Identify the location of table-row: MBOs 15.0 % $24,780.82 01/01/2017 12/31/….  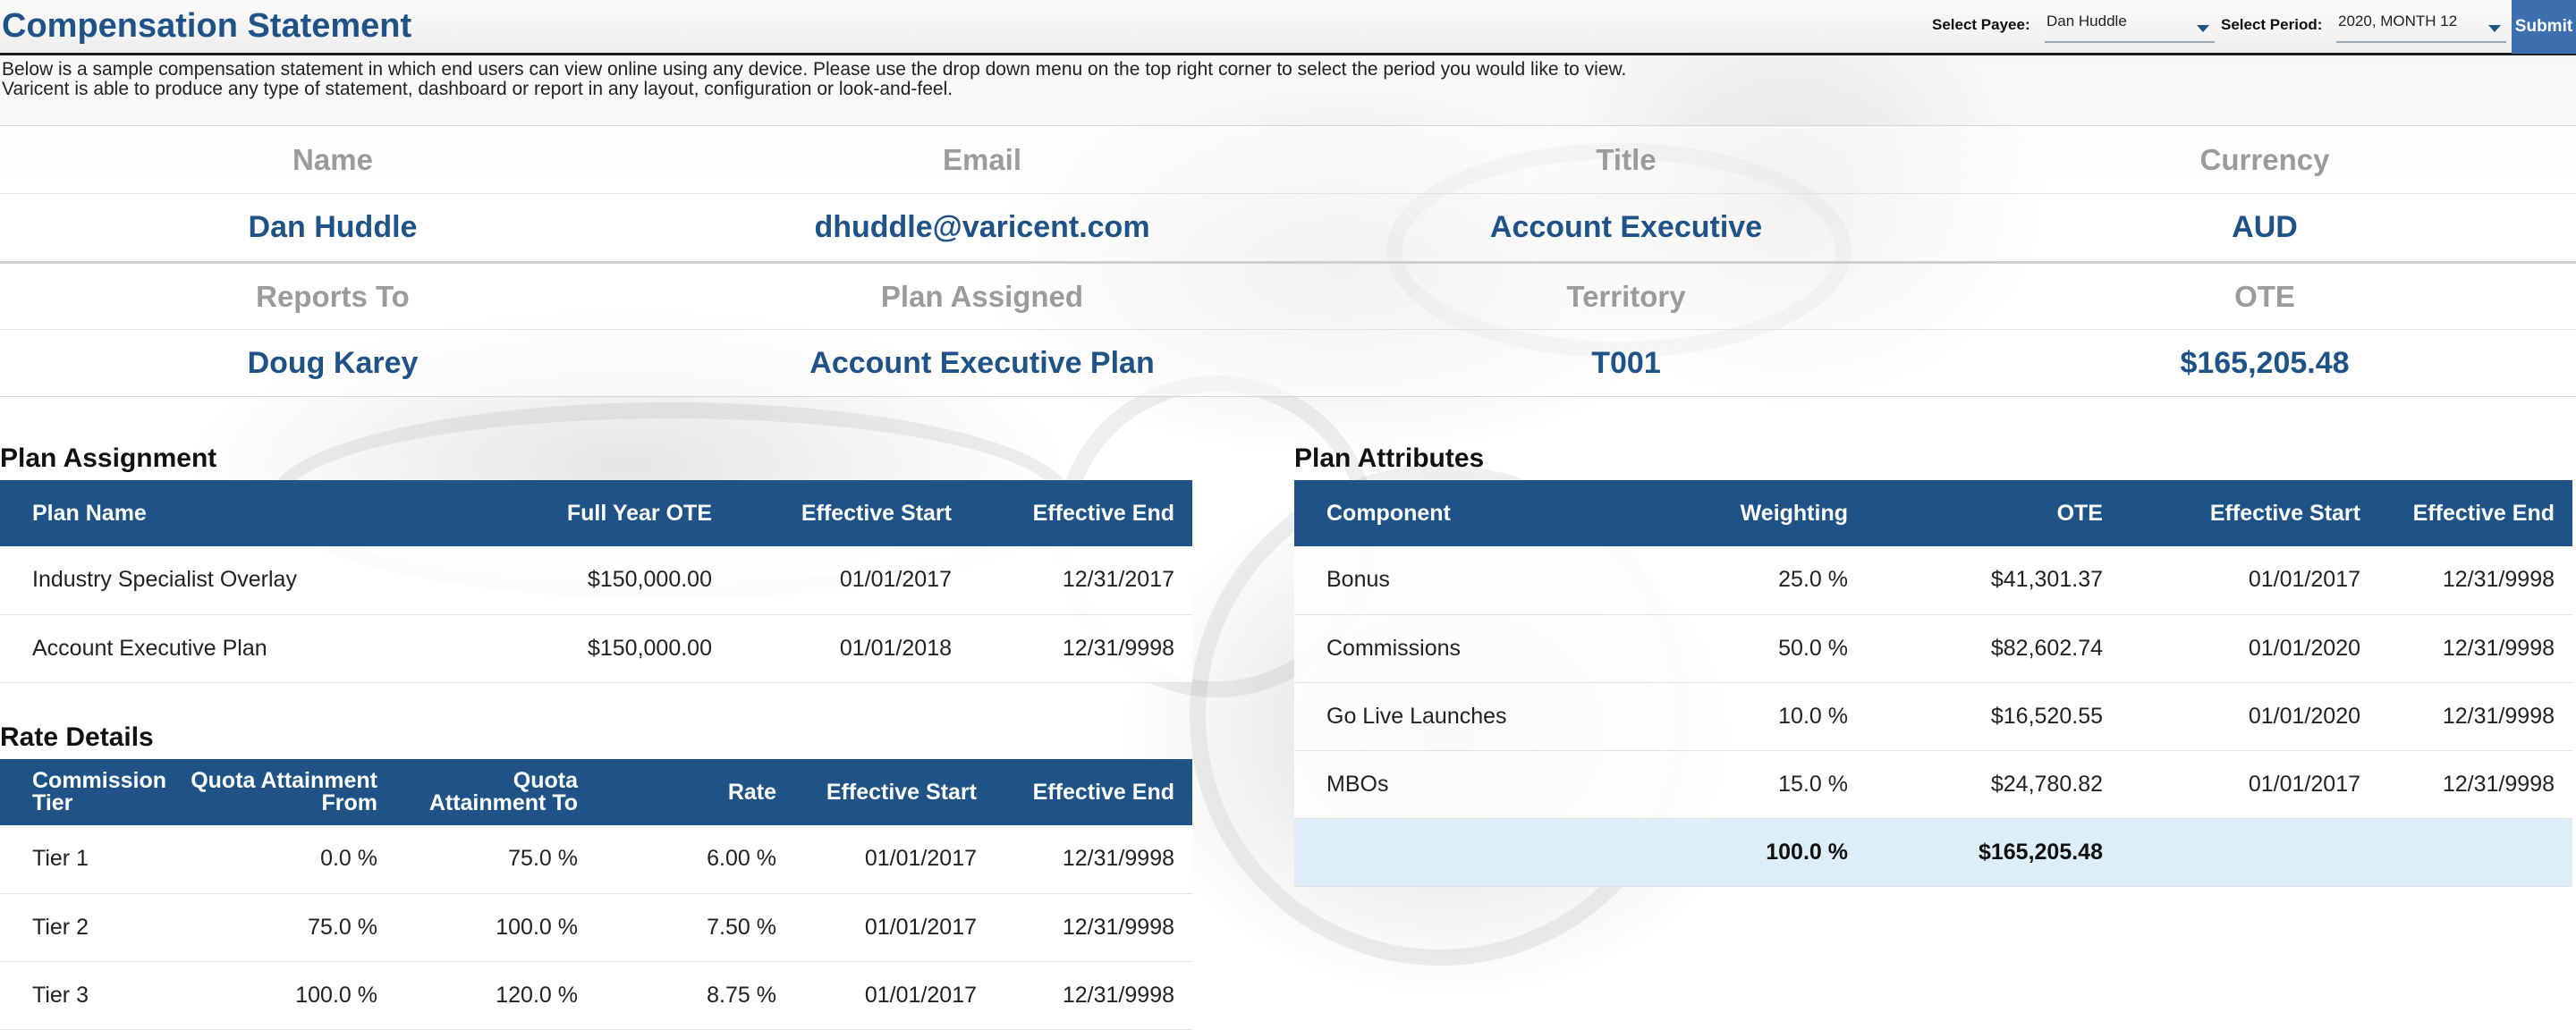
(1933, 784).